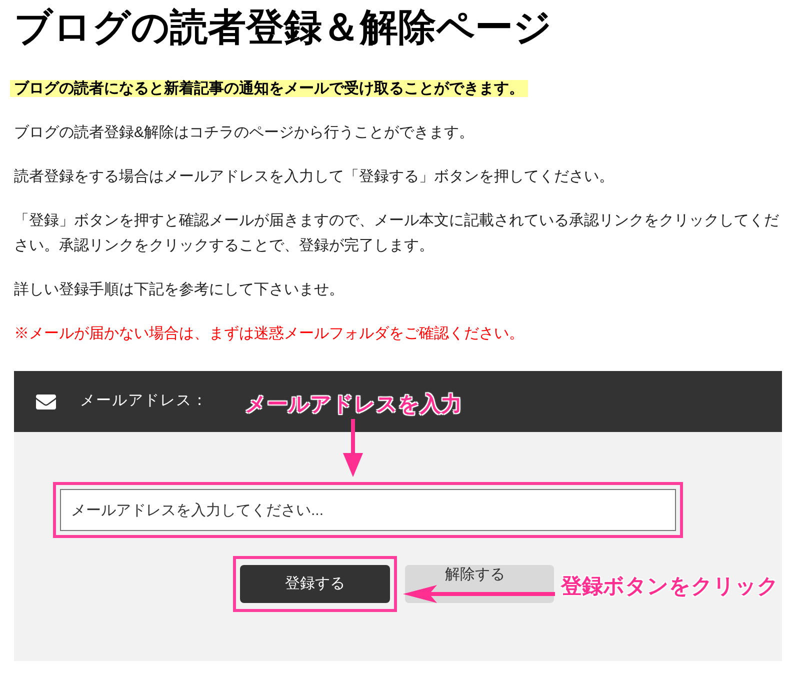 The image size is (795, 679). I want to click on paragraph: ブログの読者になると新着記事の通知をメールで受け取ることができます。, so click(269, 88).